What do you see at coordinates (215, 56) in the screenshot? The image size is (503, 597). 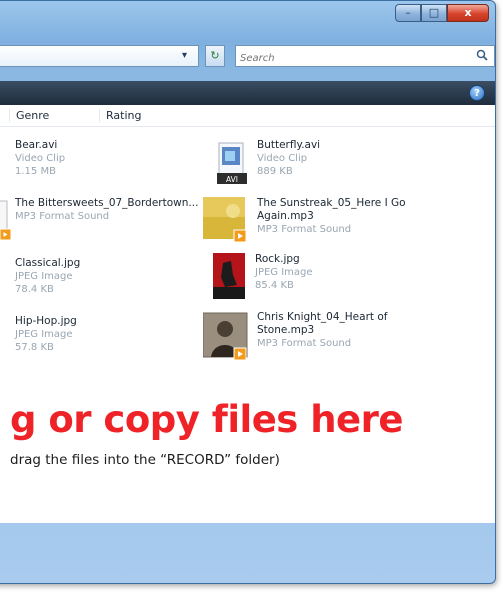 I see `refresh-button: ↻` at bounding box center [215, 56].